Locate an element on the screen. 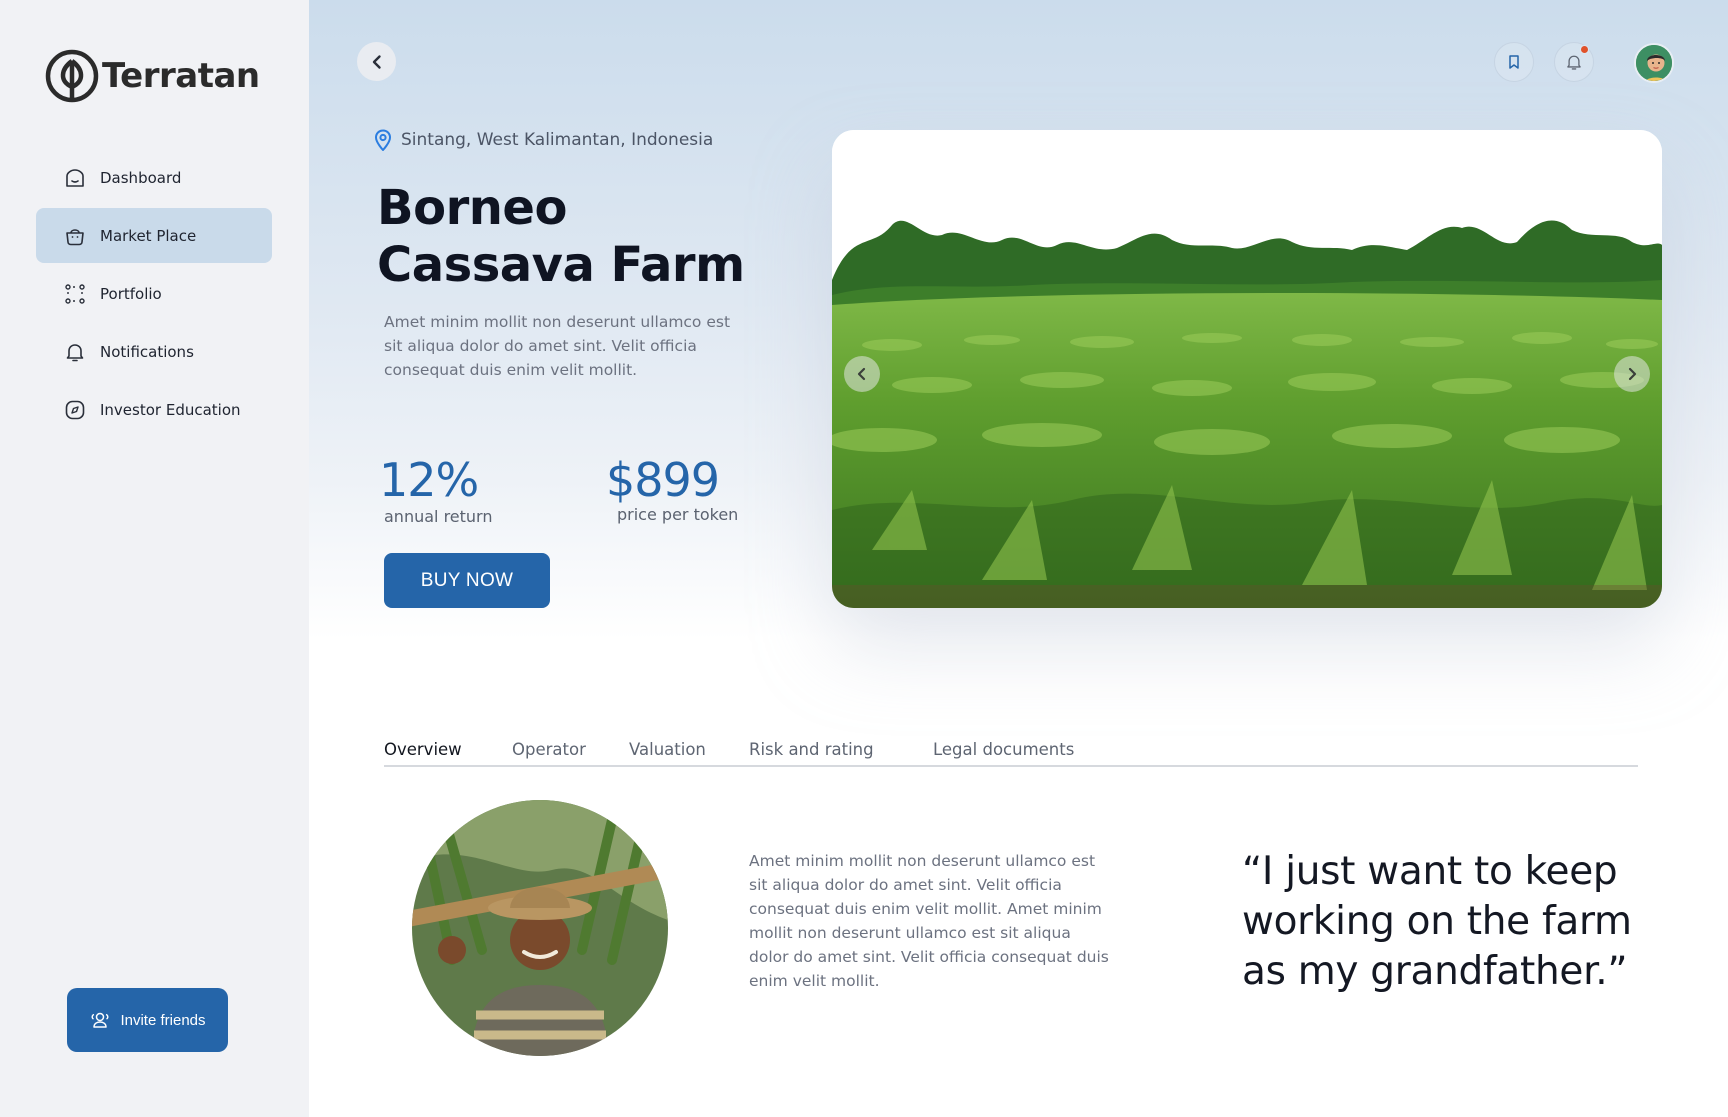 The image size is (1728, 1117). farmer-image is located at coordinates (540, 928).